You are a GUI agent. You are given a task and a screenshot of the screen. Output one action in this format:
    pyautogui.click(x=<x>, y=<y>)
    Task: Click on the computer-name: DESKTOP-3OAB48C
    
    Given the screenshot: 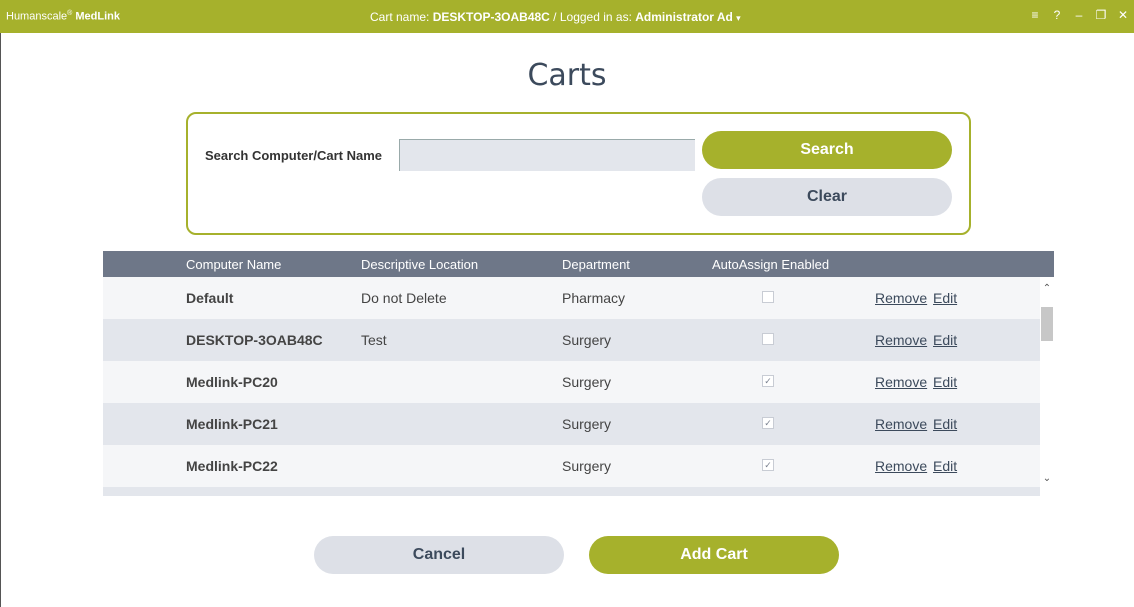 What is the action you would take?
    pyautogui.click(x=254, y=340)
    